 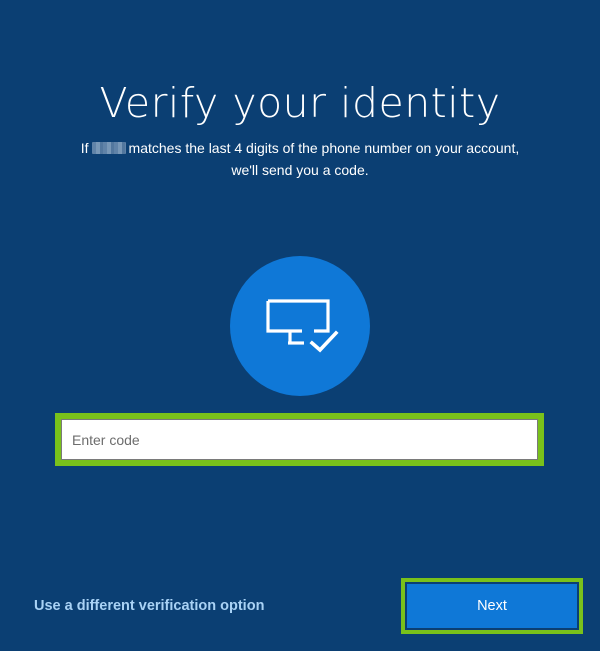 I want to click on verification-icon-badge, so click(x=300, y=326).